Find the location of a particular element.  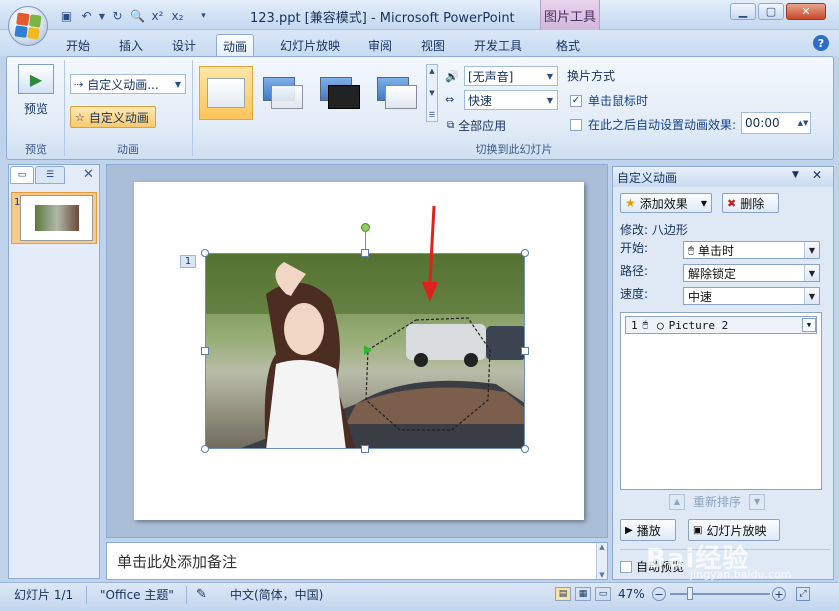

gallery-scroll: ▲ ▼ ☰ is located at coordinates (432, 93).